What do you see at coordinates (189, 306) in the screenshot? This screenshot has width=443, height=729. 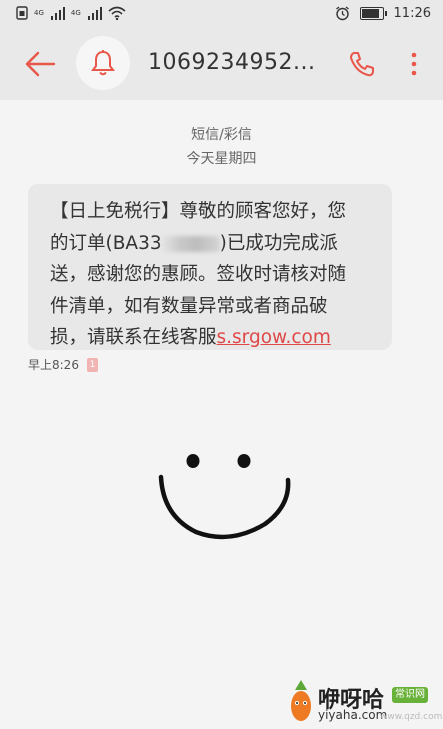 I see `message-line: 件清单，如有数量异常或者商品破` at bounding box center [189, 306].